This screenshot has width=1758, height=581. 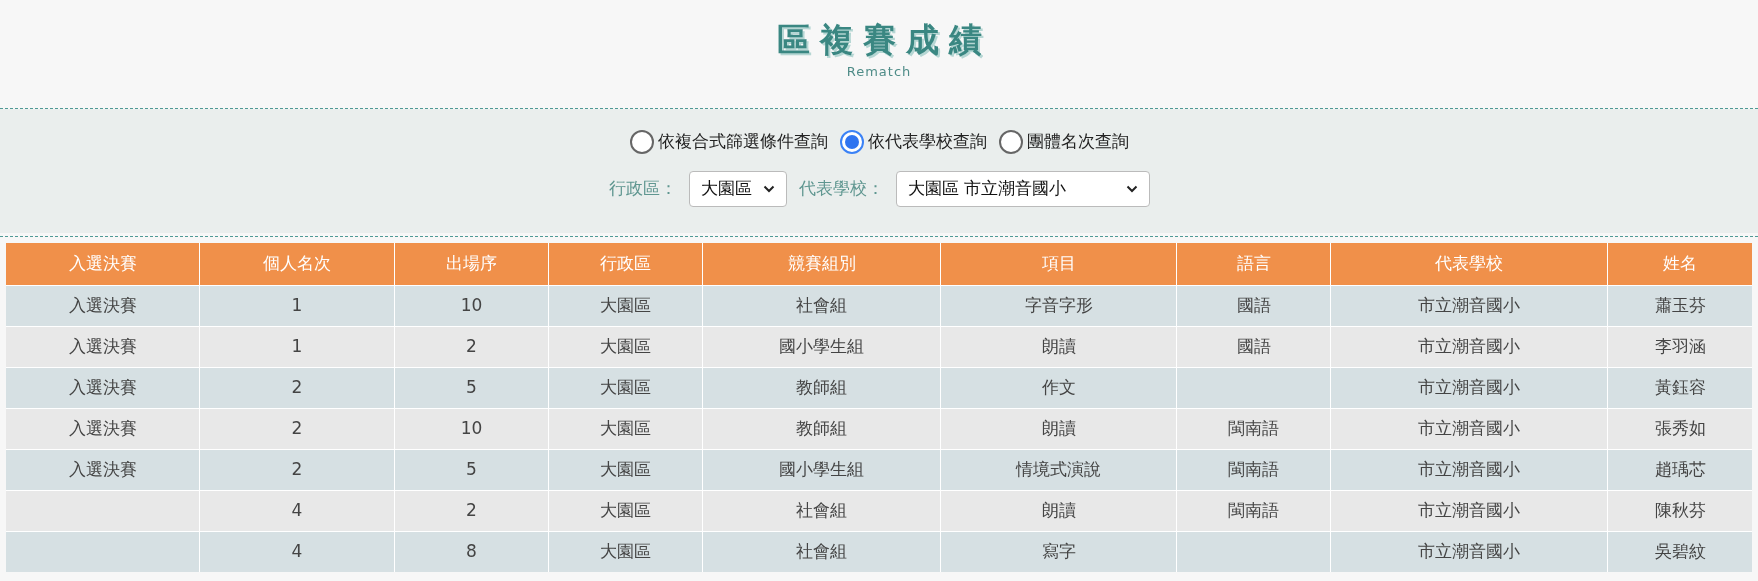 I want to click on query-mode-radio: 團體名次查詢, so click(x=1063, y=142).